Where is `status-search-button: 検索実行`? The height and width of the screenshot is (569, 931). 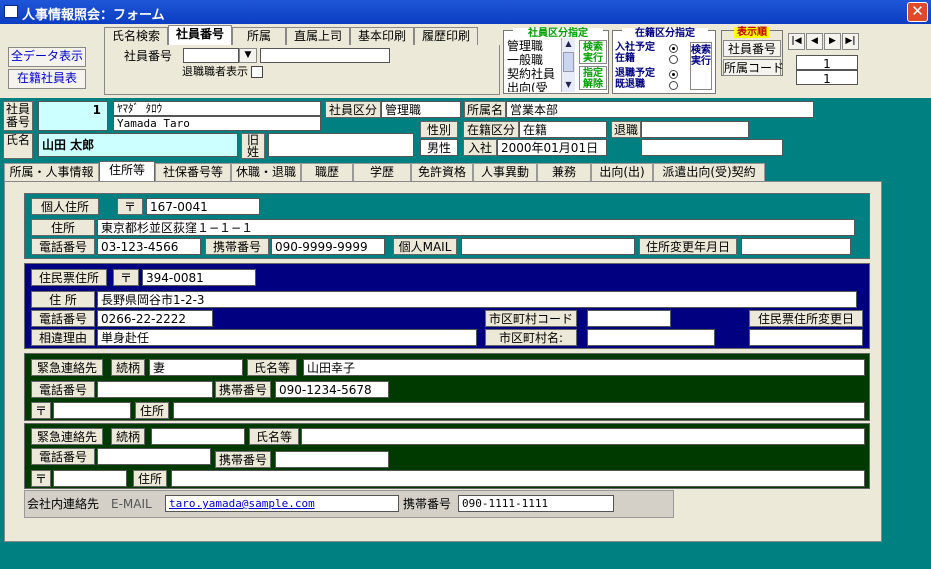 status-search-button: 検索実行 is located at coordinates (701, 66).